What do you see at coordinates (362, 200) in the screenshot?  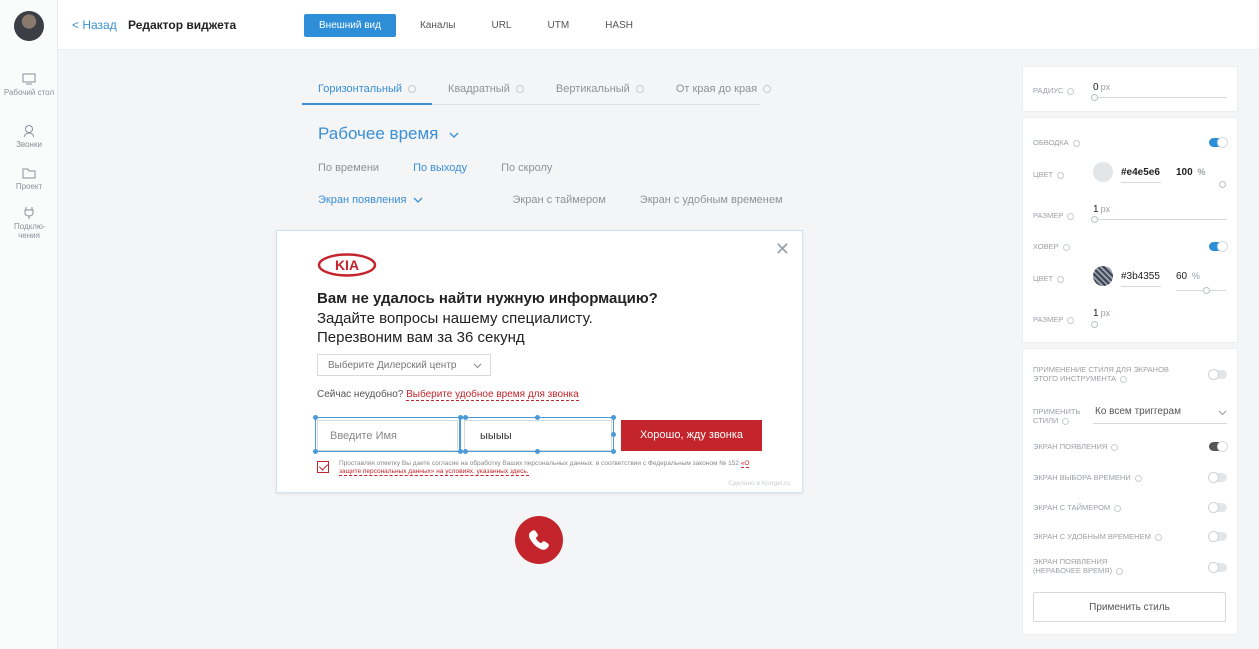 I see `tab-screen-appear-label: Экран появления` at bounding box center [362, 200].